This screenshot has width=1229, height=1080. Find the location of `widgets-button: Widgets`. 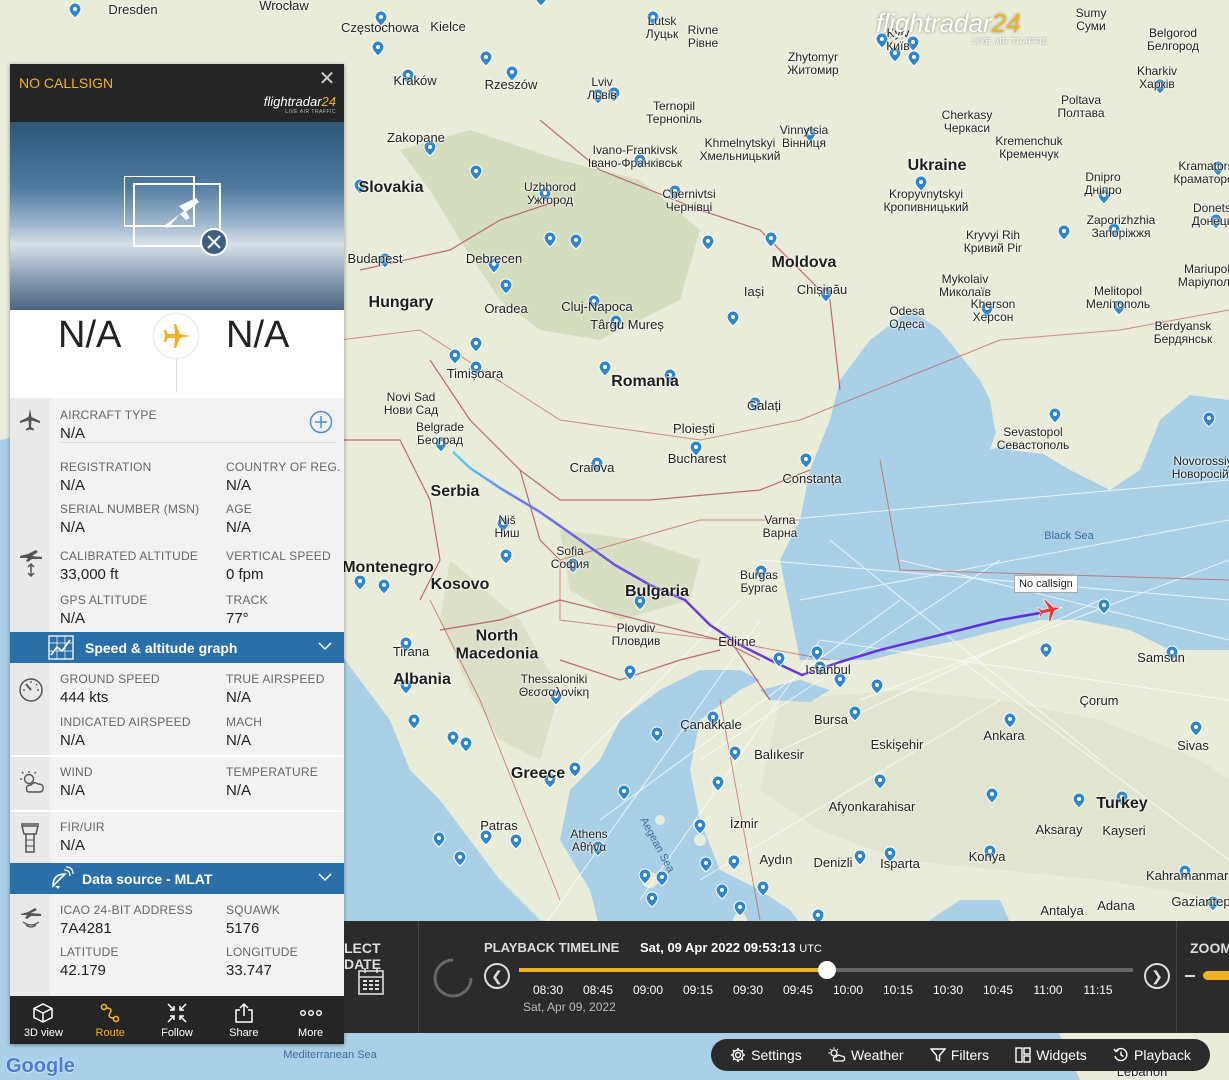

widgets-button: Widgets is located at coordinates (1051, 1055).